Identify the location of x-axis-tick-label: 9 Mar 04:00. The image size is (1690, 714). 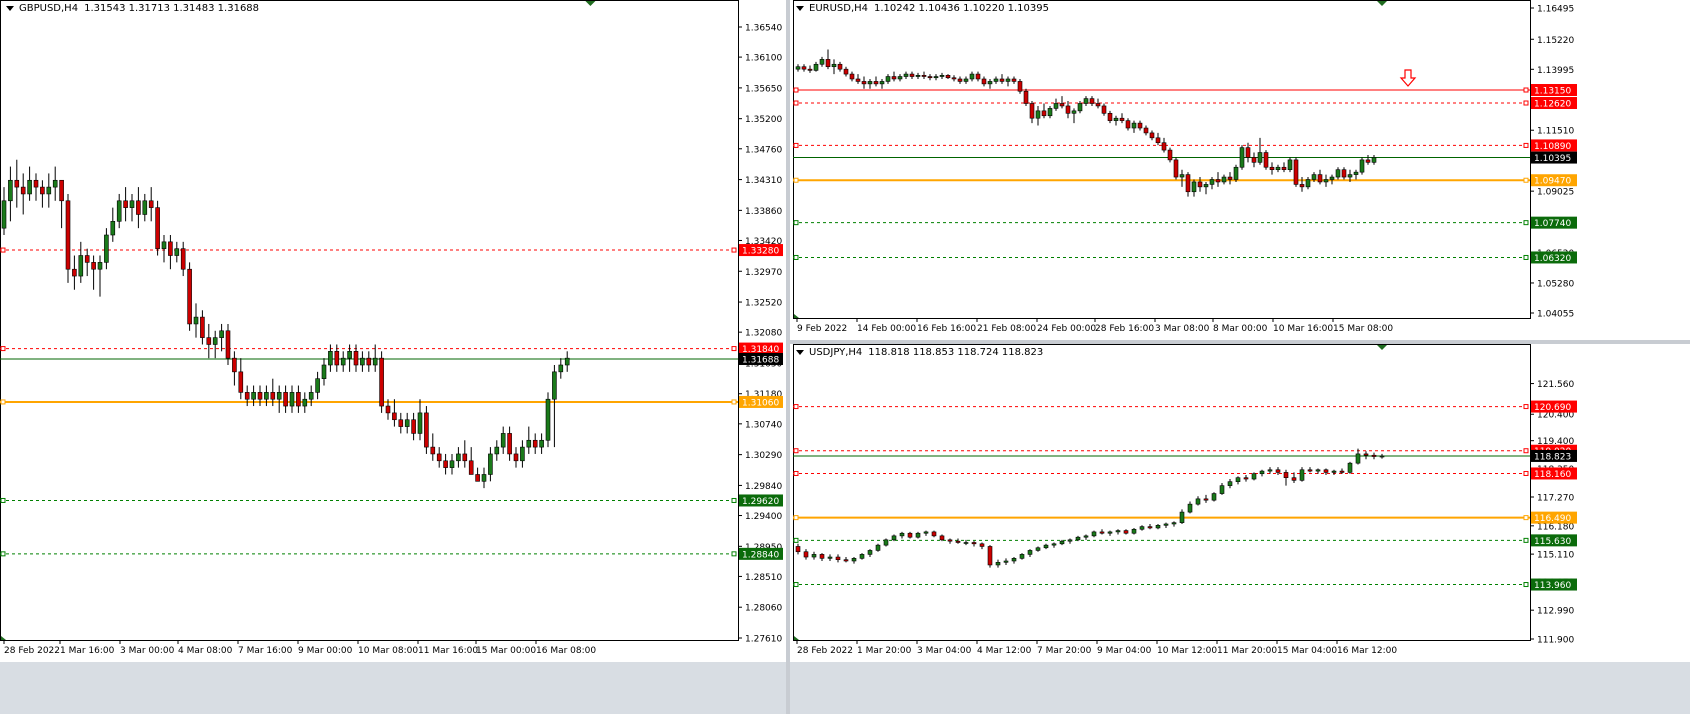
(1124, 651).